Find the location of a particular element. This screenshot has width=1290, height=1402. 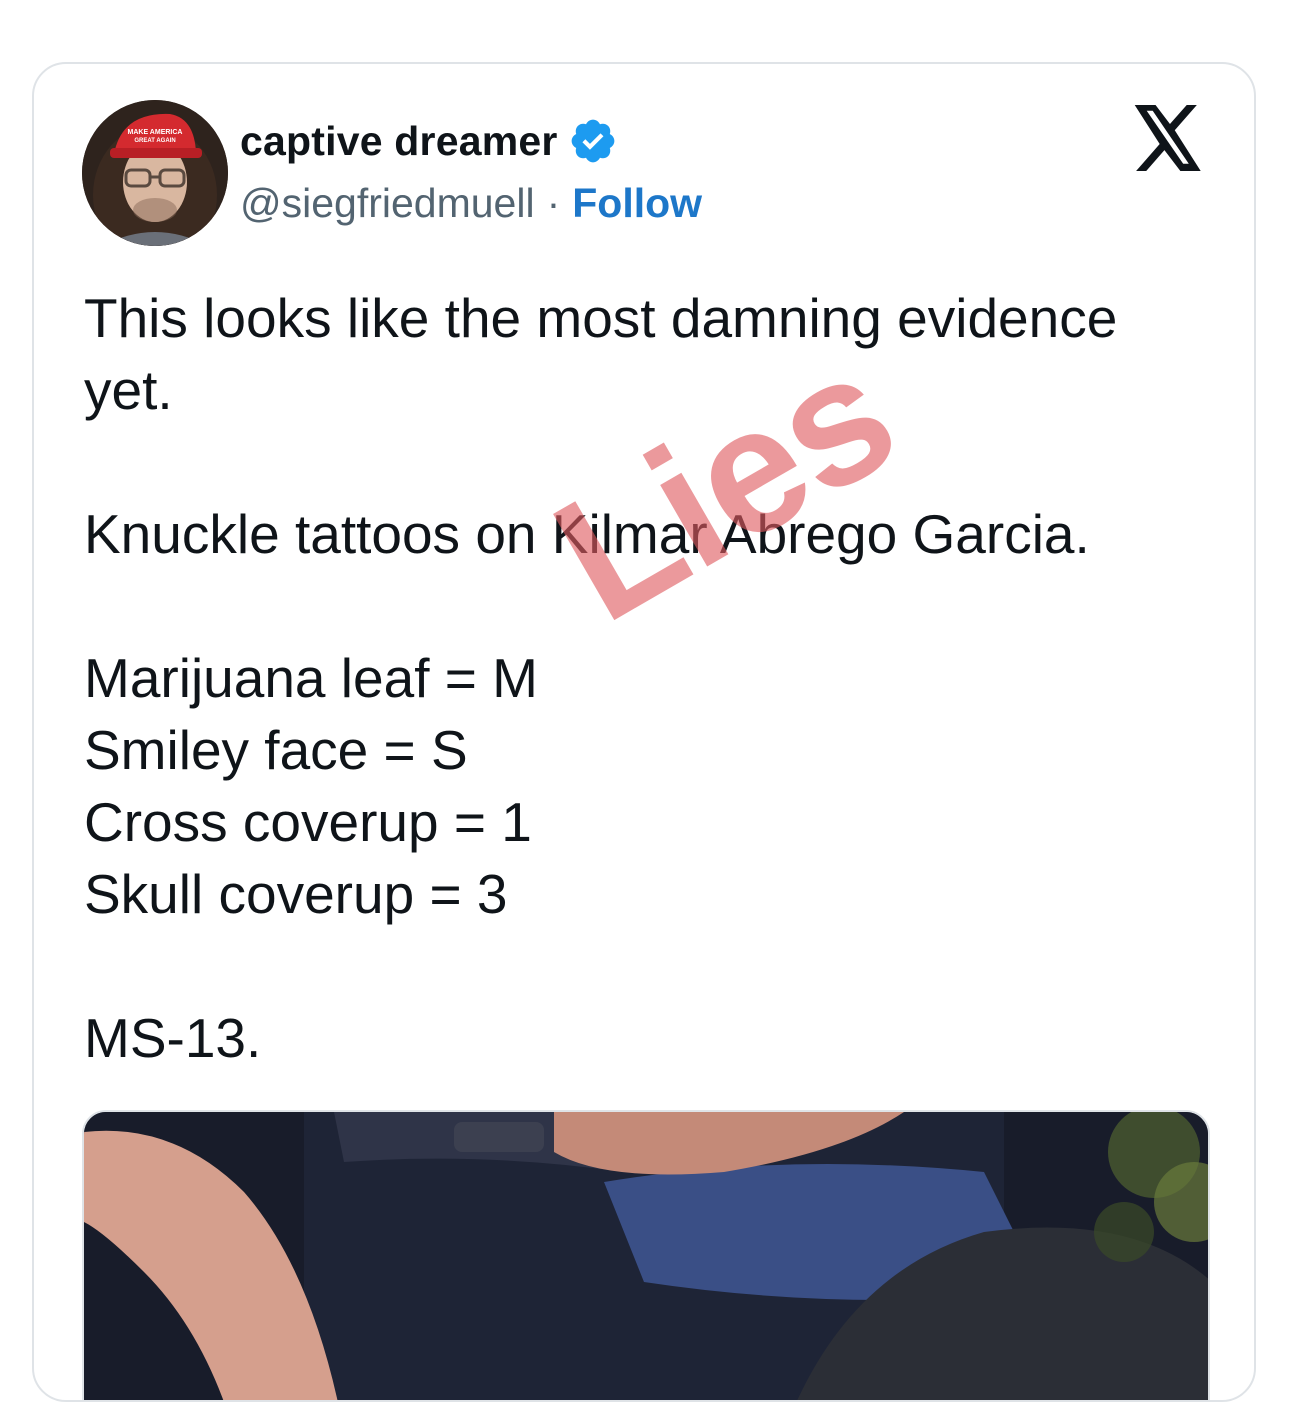

verified-badge-icon is located at coordinates (593, 141).